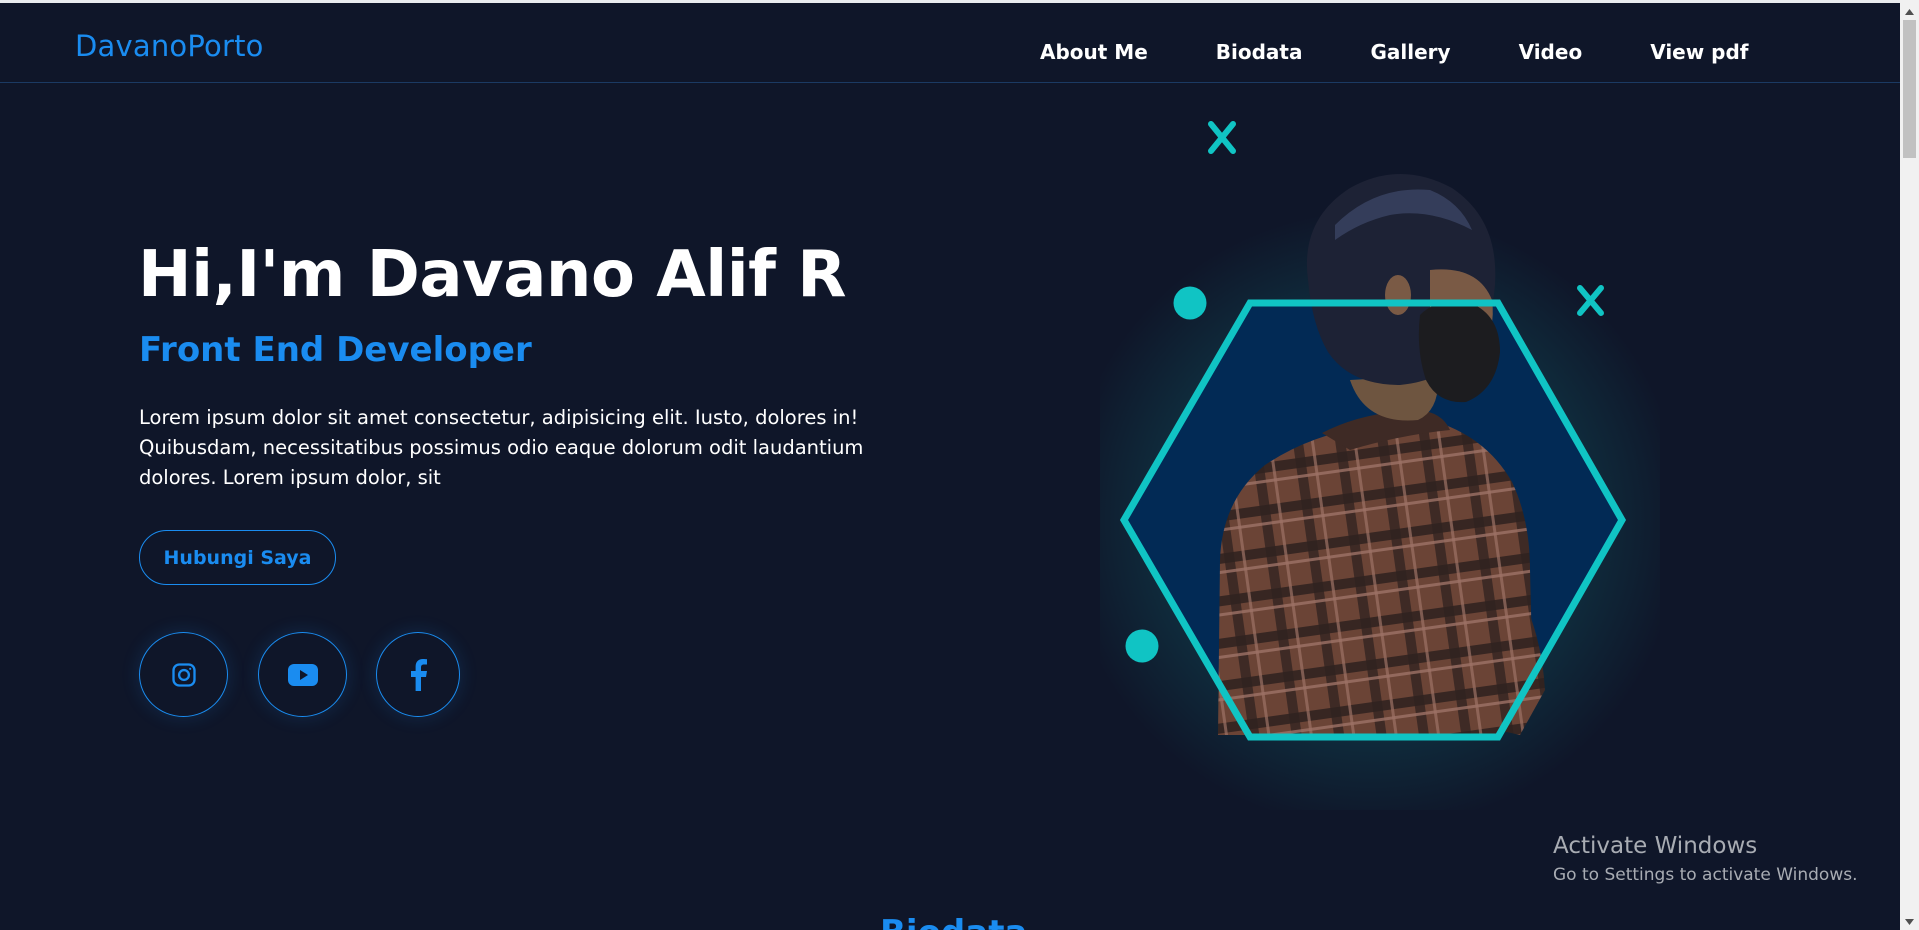 This screenshot has width=1919, height=930. I want to click on youtube-link, so click(302, 674).